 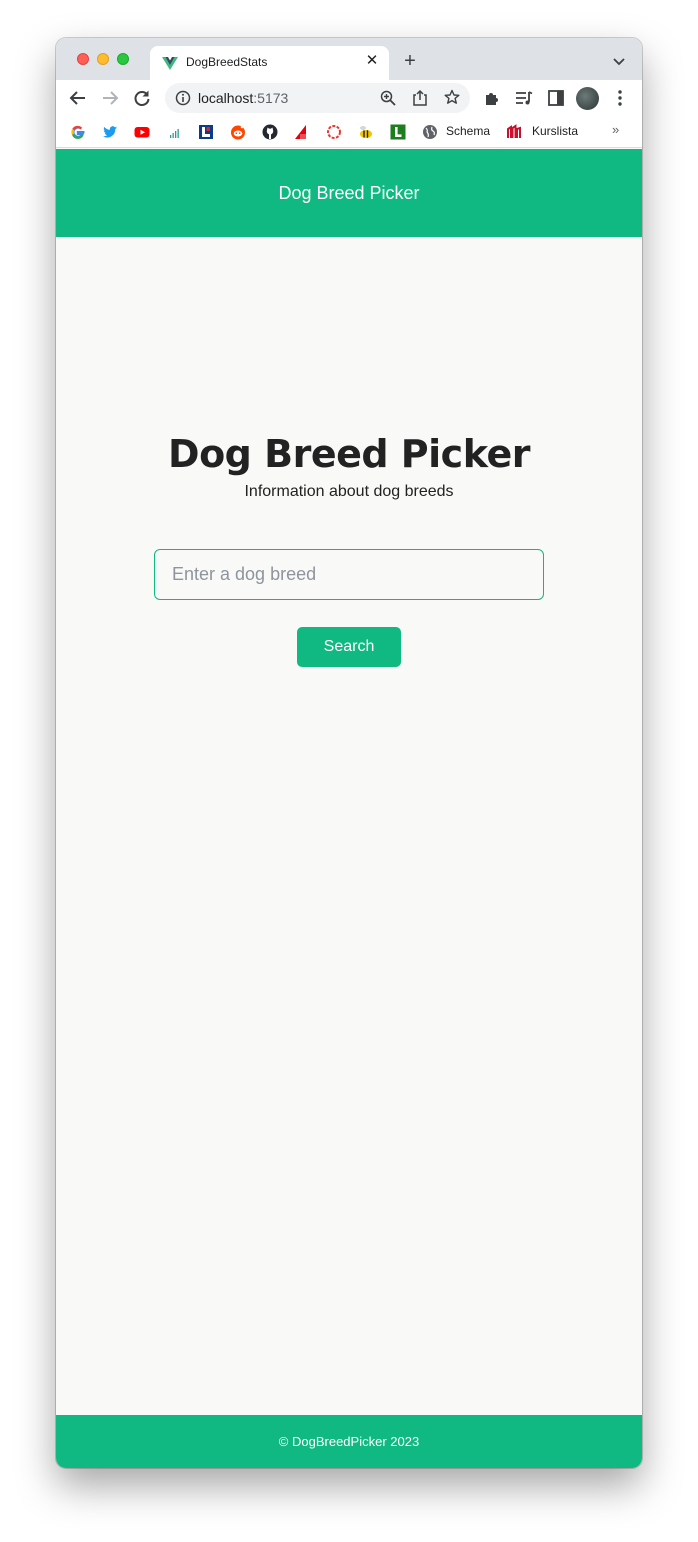 What do you see at coordinates (83, 59) in the screenshot?
I see `close-window-button` at bounding box center [83, 59].